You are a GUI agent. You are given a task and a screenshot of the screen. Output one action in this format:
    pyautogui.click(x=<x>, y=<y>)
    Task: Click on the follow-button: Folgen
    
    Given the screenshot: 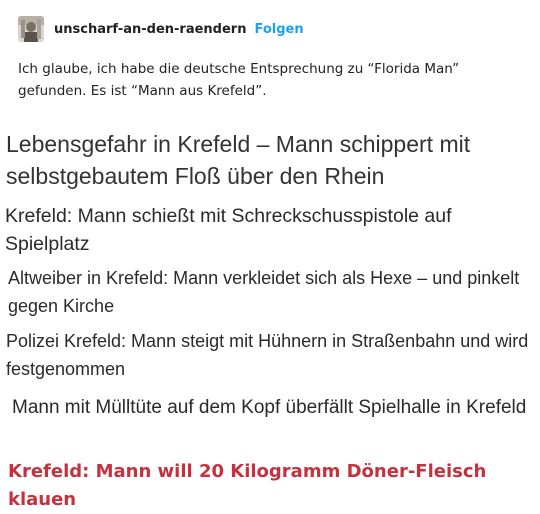 What is the action you would take?
    pyautogui.click(x=278, y=29)
    